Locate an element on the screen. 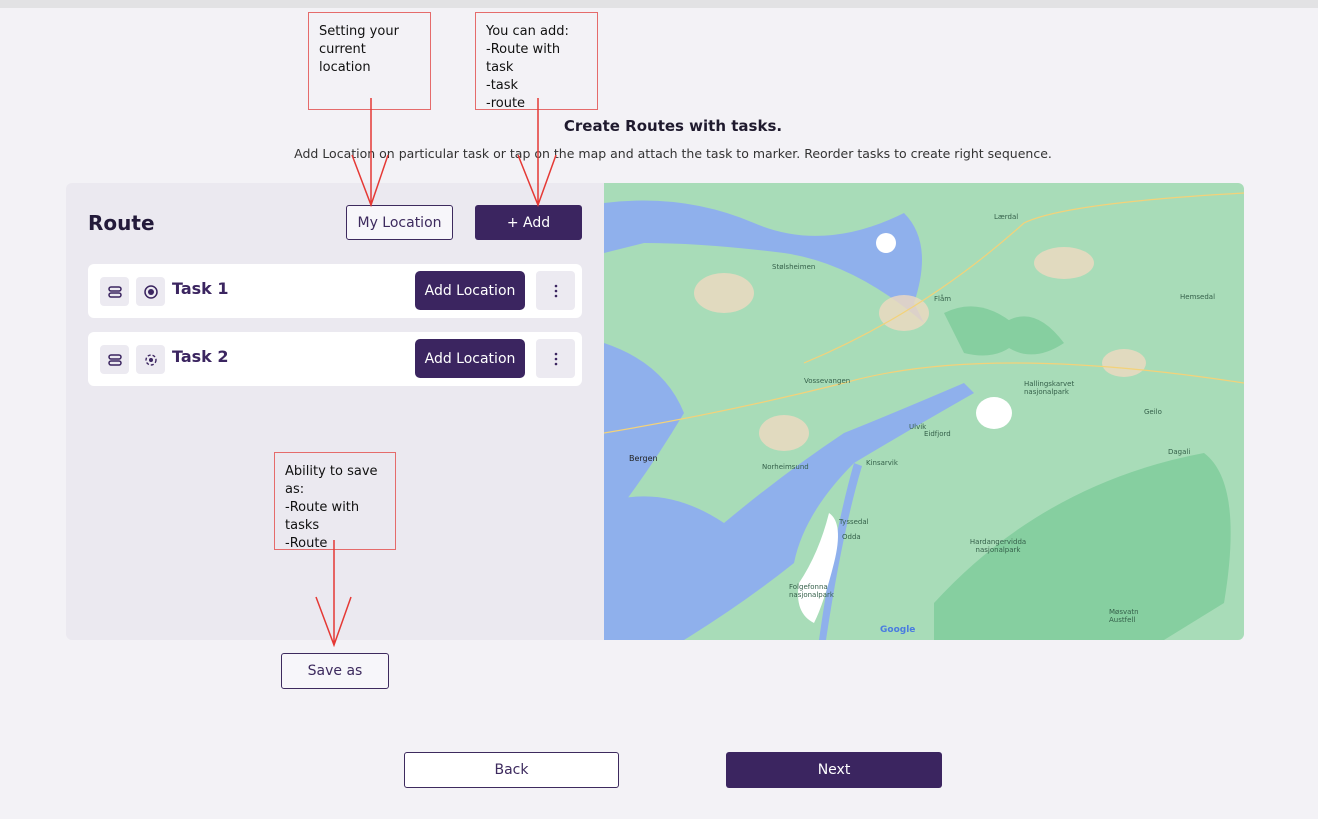  task-row: Task 2 Add Location is located at coordinates (335, 359).